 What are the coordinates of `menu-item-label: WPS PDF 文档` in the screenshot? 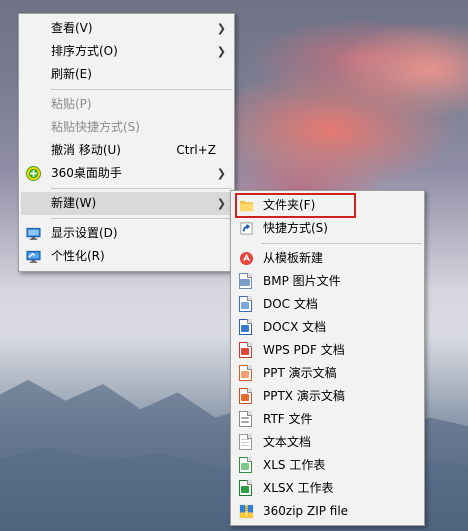 It's located at (304, 350).